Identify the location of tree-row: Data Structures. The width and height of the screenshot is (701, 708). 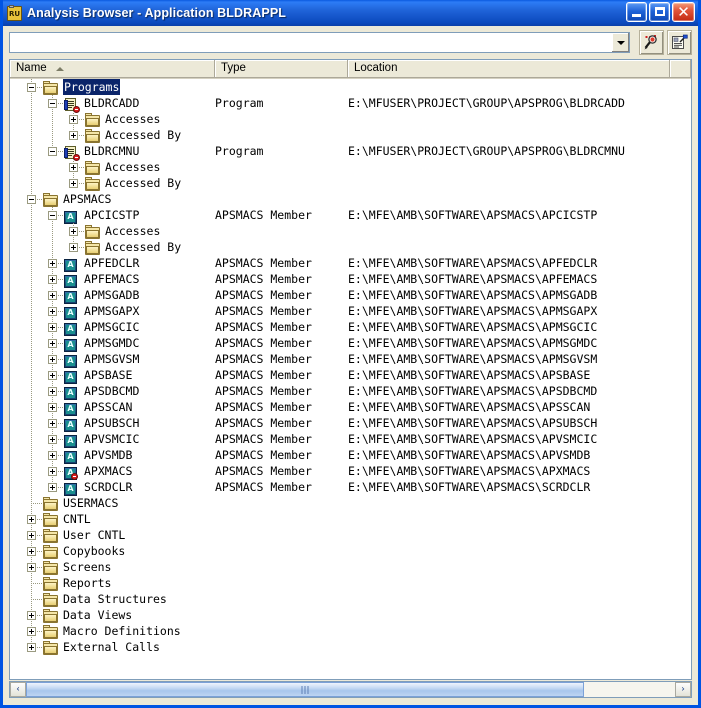
(350, 599).